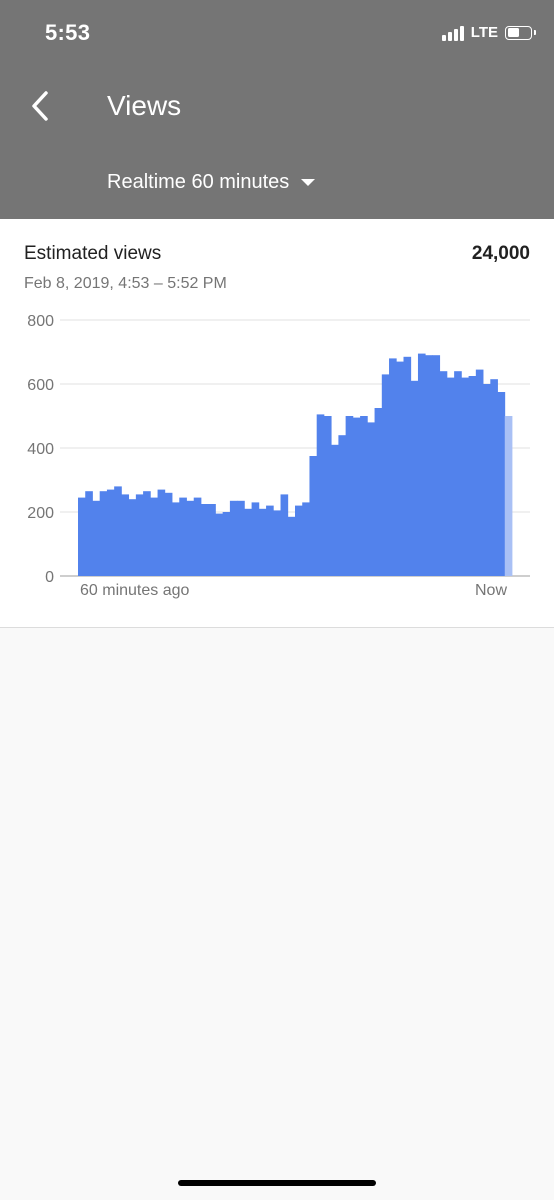 The width and height of the screenshot is (554, 1200). What do you see at coordinates (484, 32) in the screenshot?
I see `network-type: LTE` at bounding box center [484, 32].